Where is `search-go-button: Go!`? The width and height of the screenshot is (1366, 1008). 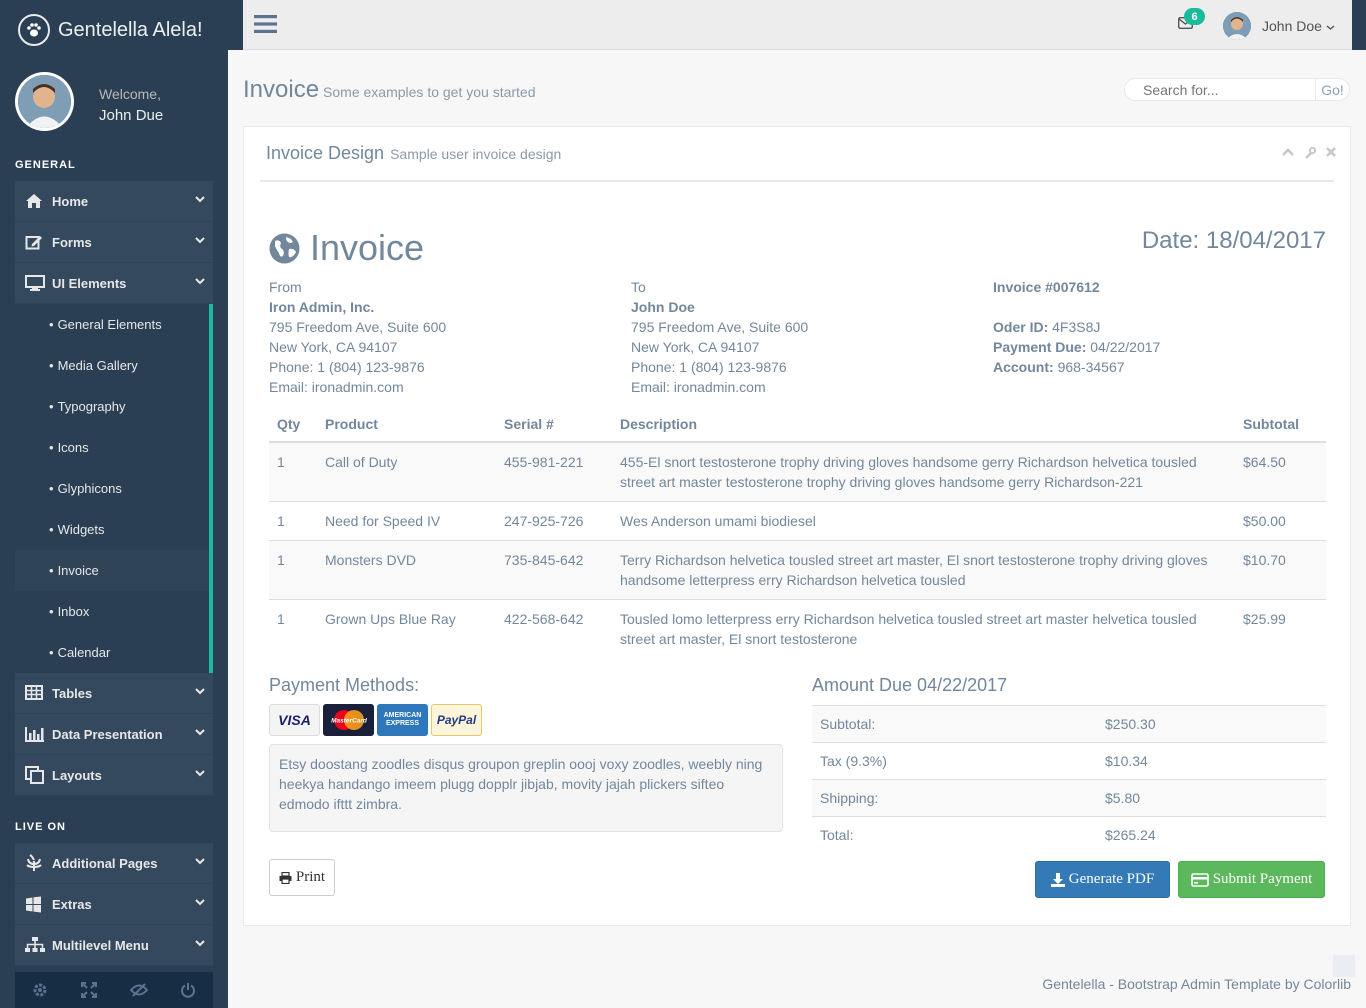 search-go-button: Go! is located at coordinates (1332, 89).